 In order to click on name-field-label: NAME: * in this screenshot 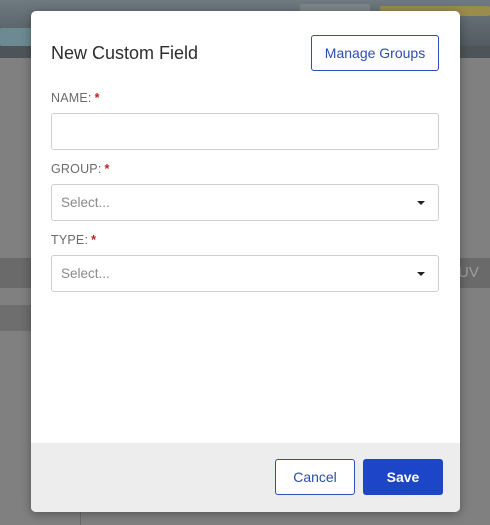, I will do `click(75, 98)`.